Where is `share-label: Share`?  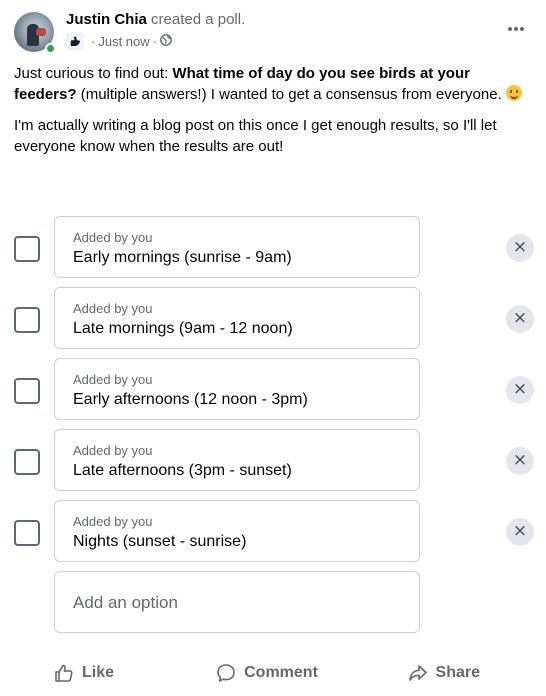 share-label: Share is located at coordinates (457, 672).